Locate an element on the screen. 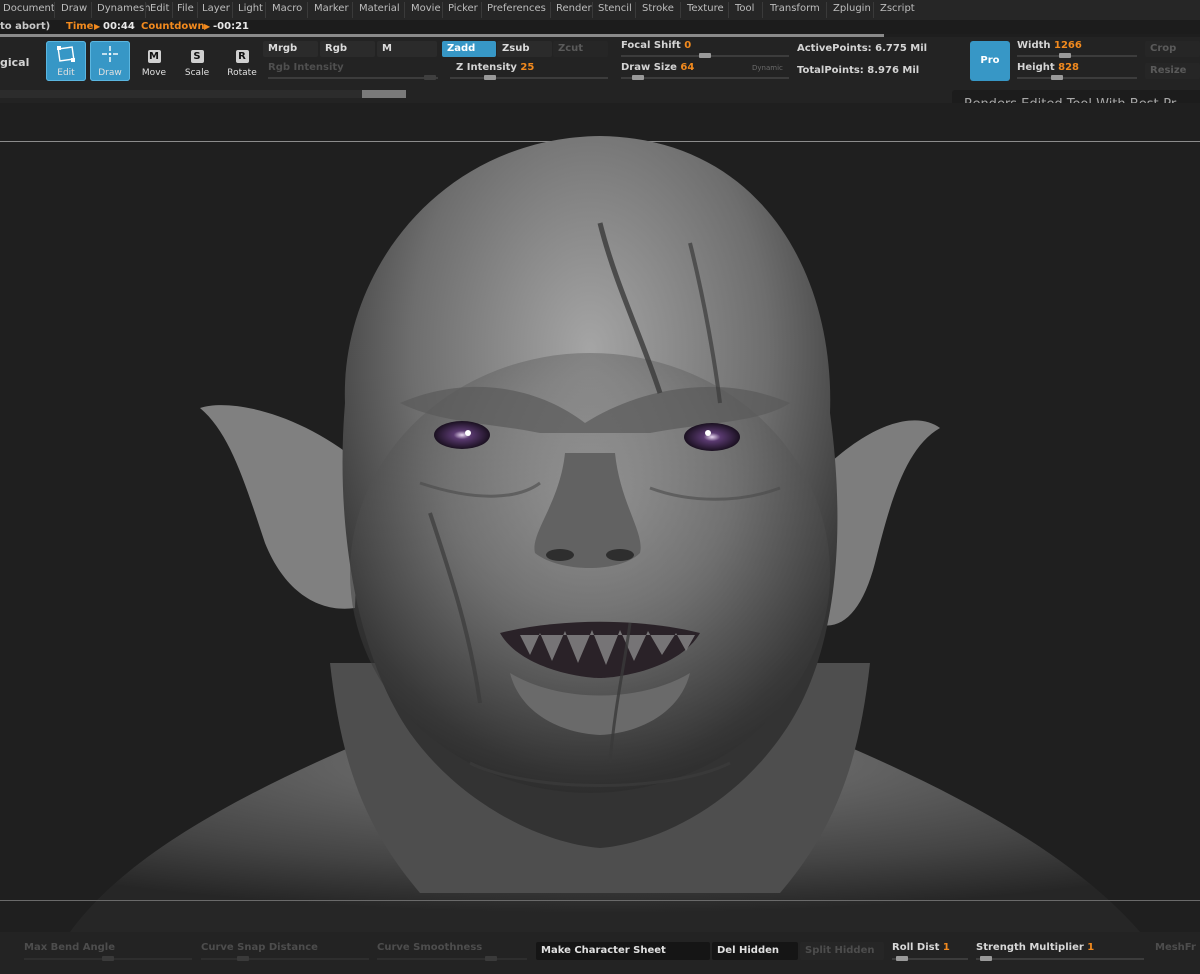 Image resolution: width=1200 pixels, height=974 pixels. max-bend-angle-knob is located at coordinates (108, 958).